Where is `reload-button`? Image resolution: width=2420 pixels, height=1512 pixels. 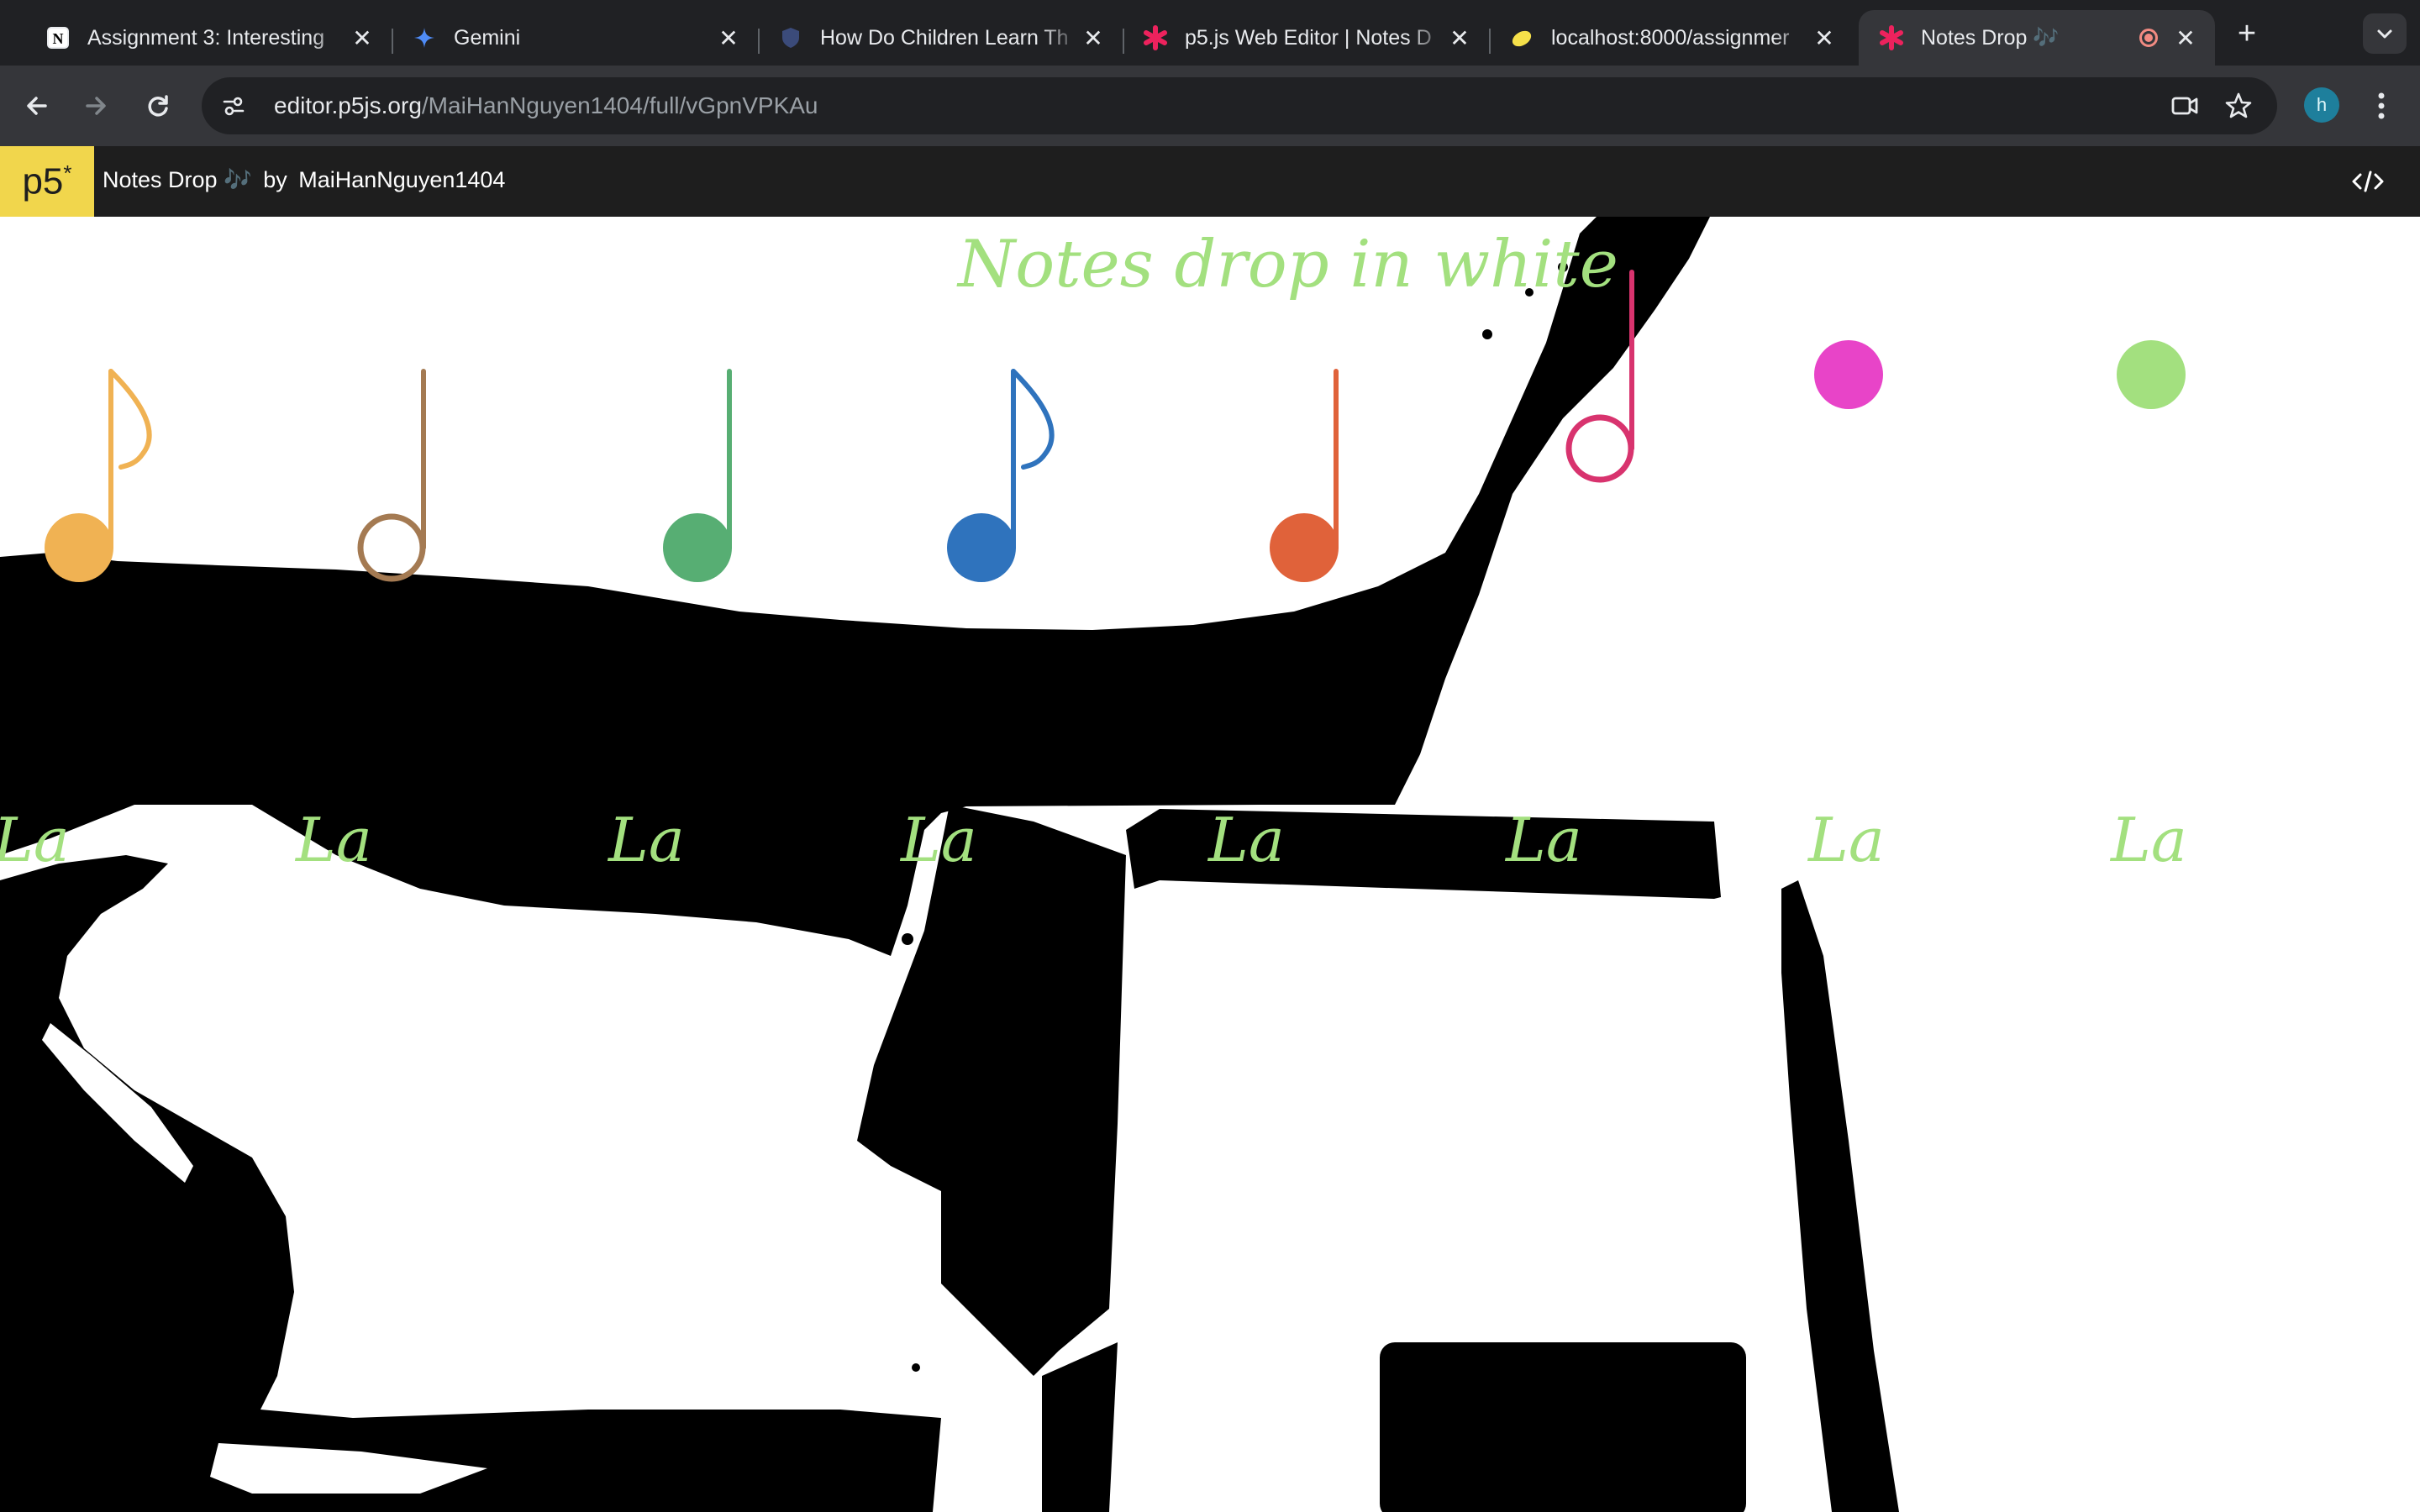
reload-button is located at coordinates (158, 106).